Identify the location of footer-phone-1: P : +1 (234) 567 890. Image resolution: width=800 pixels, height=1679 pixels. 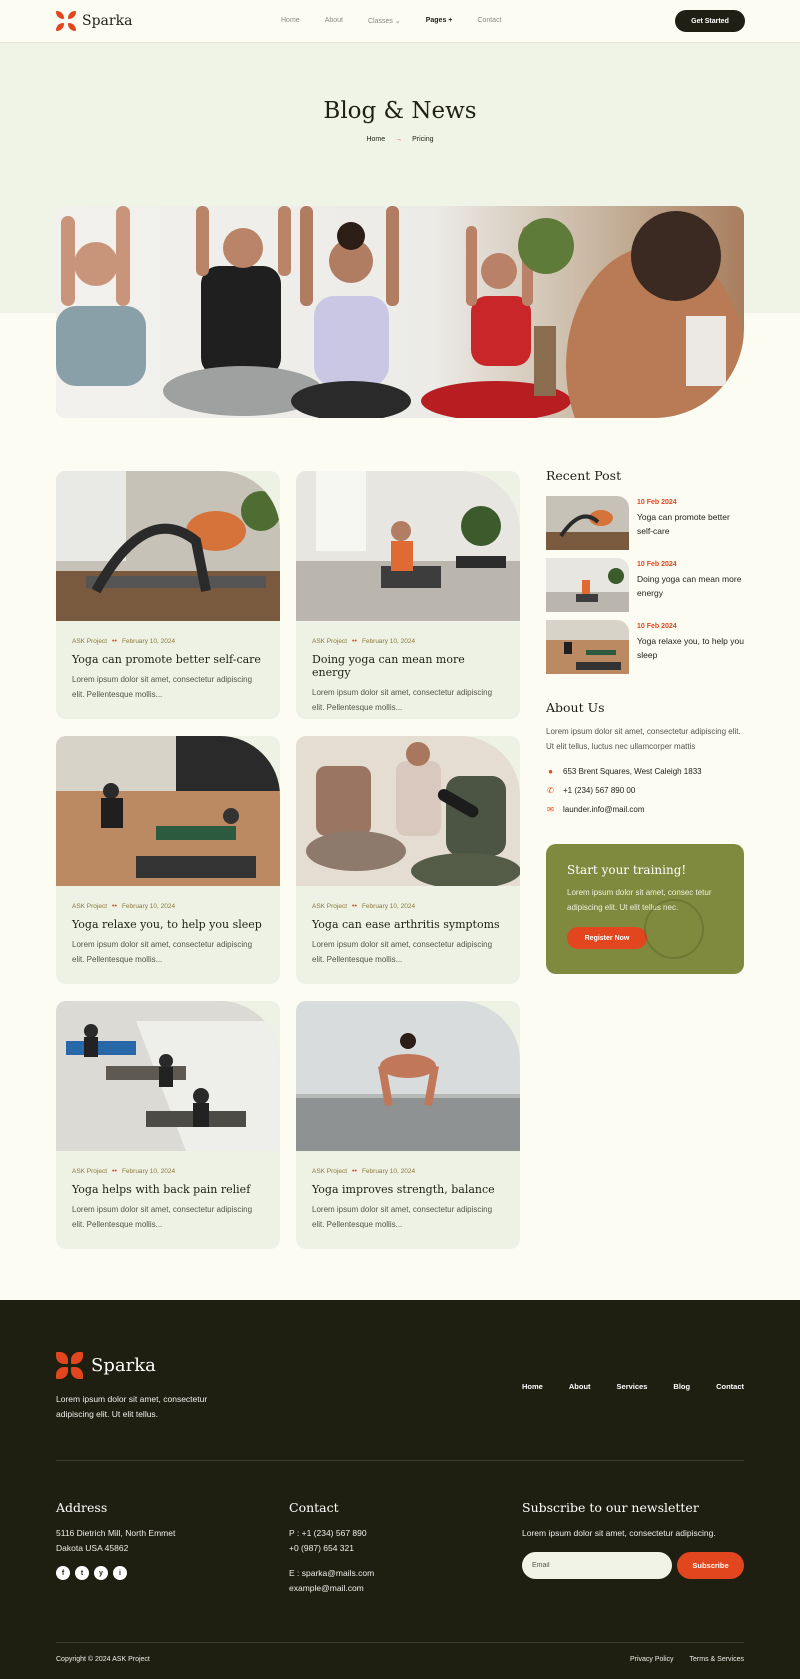
(331, 1533).